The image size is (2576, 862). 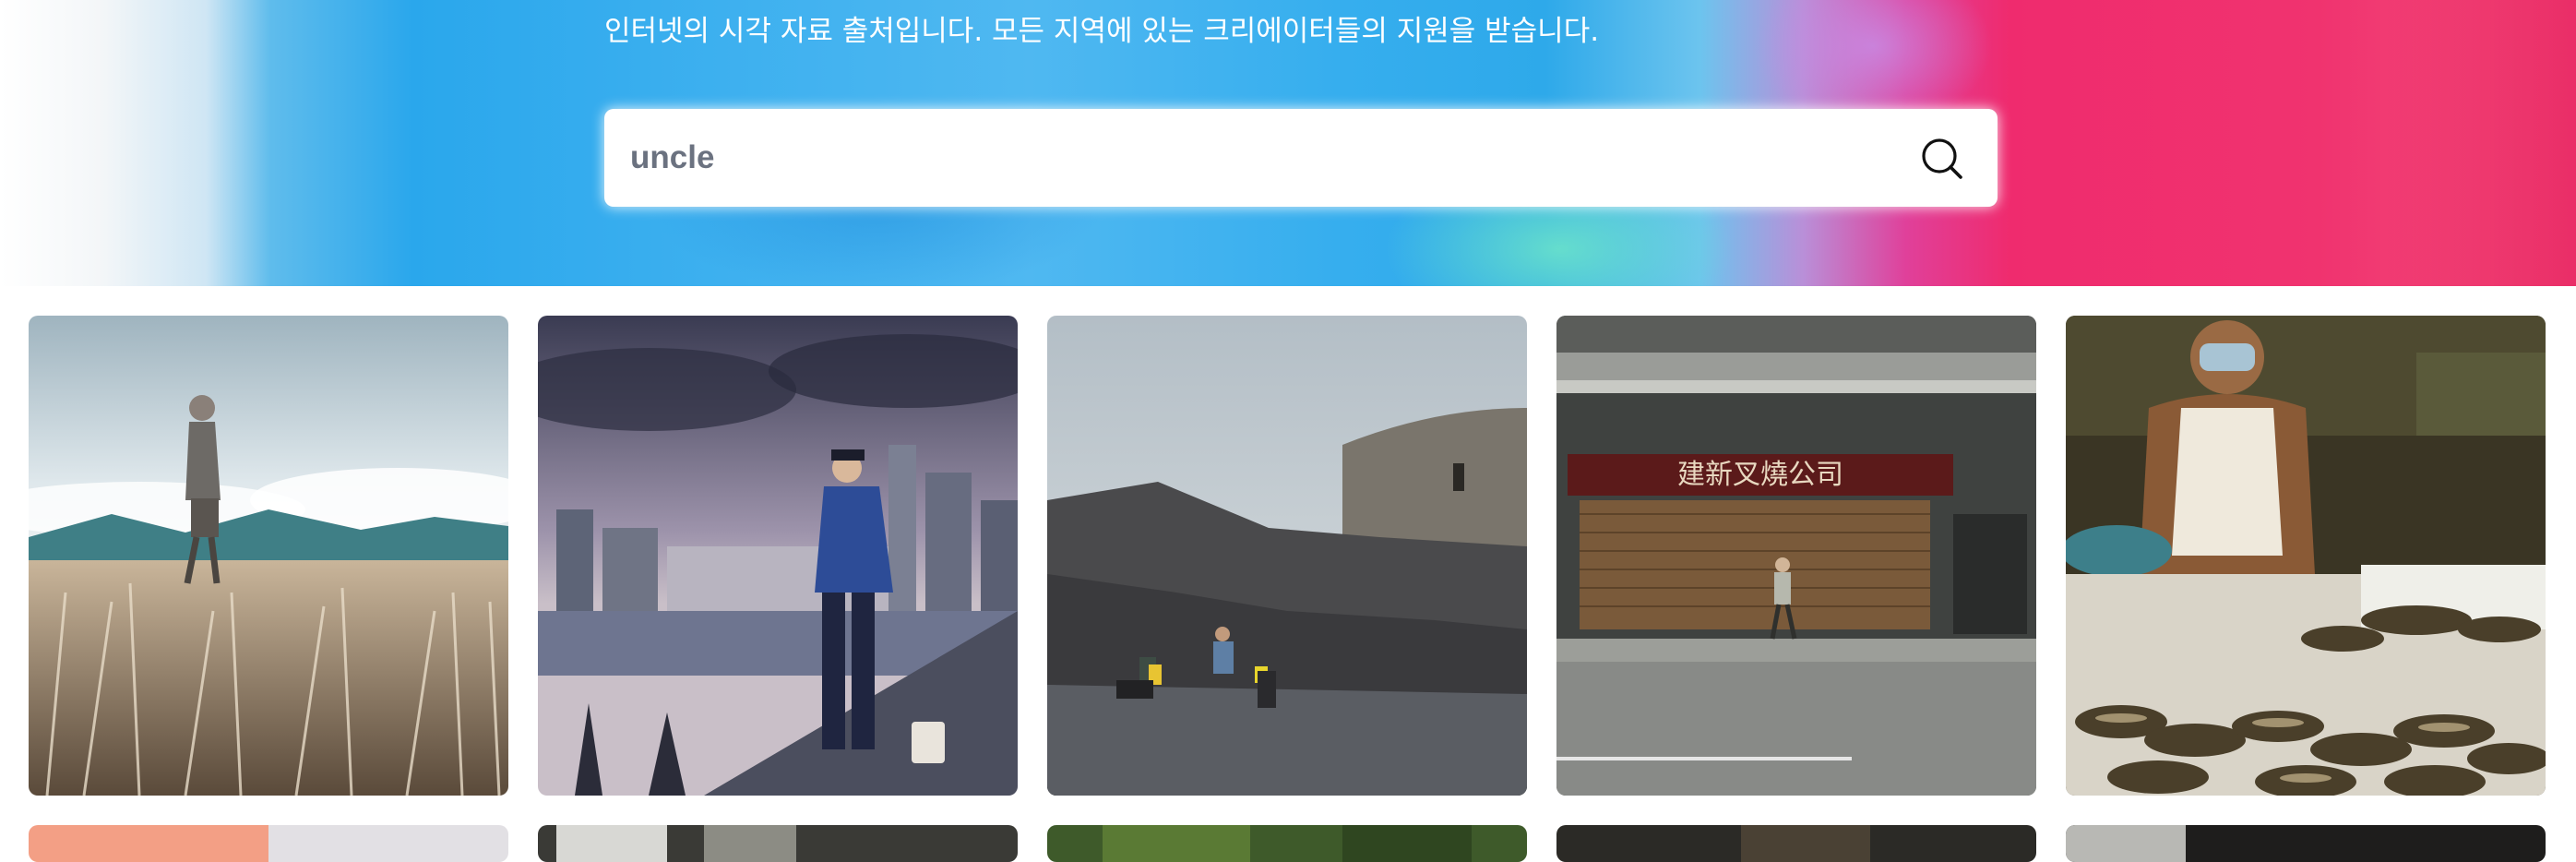 I want to click on photo-fish-vendor, so click(x=2306, y=556).